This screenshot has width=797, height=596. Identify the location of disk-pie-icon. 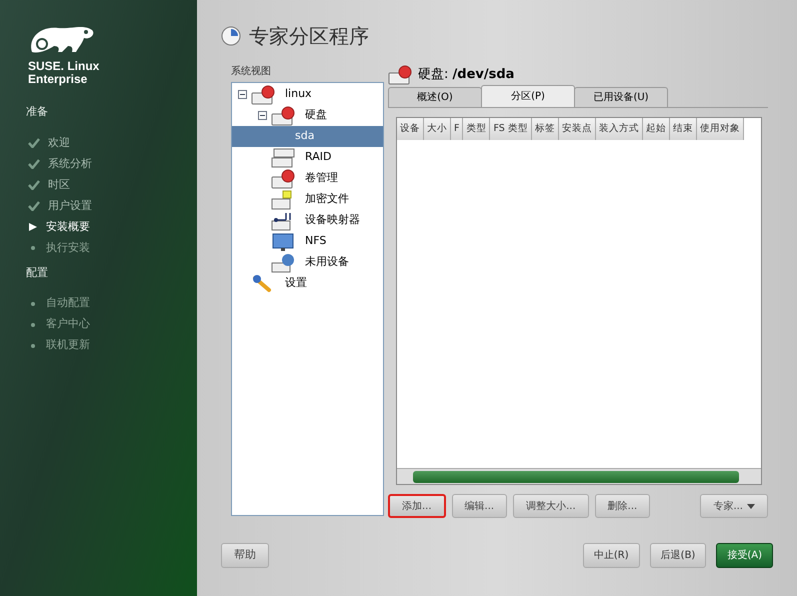
(231, 36).